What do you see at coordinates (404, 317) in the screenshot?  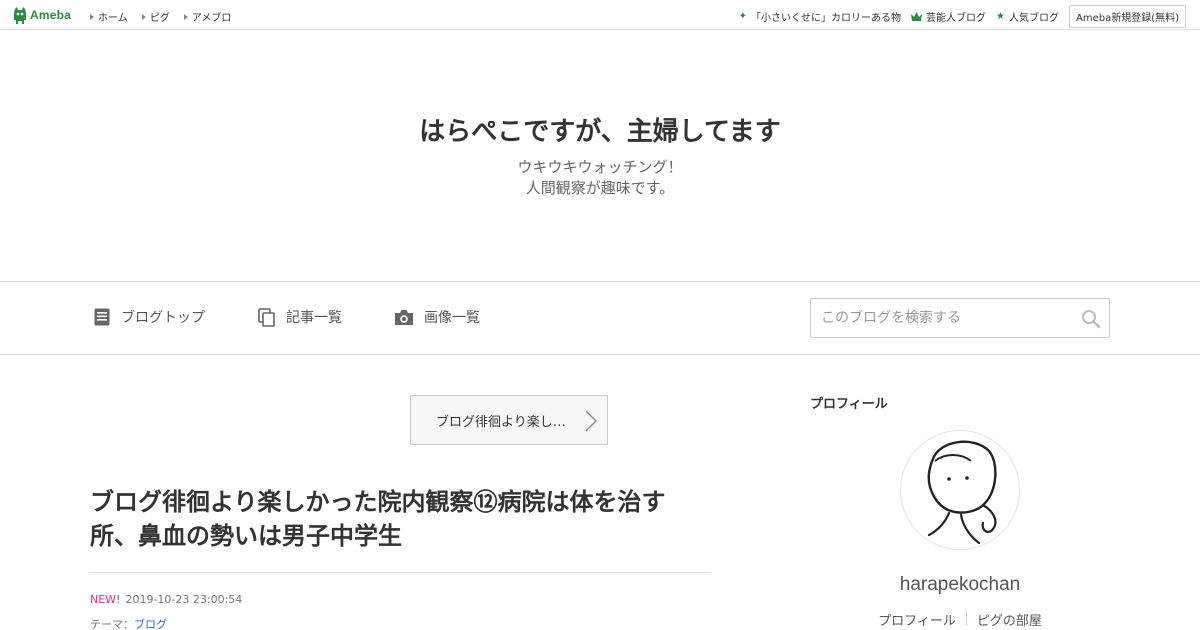 I see `camera-icon` at bounding box center [404, 317].